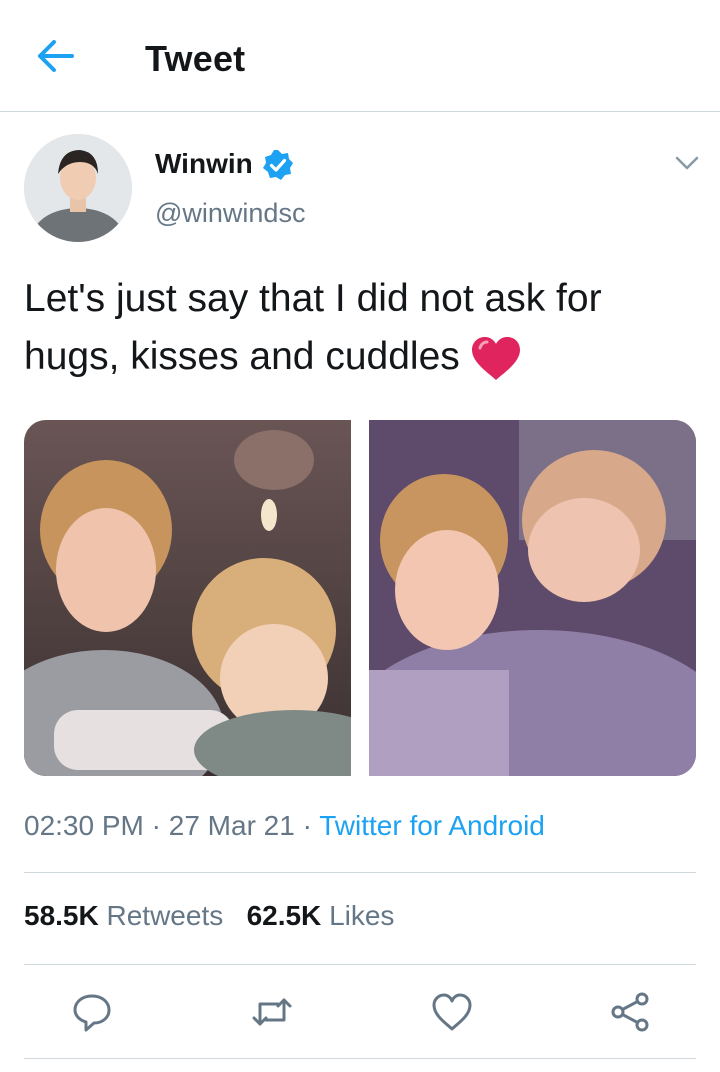 The width and height of the screenshot is (720, 1072). What do you see at coordinates (362, 915) in the screenshot?
I see `likes-label: Likes` at bounding box center [362, 915].